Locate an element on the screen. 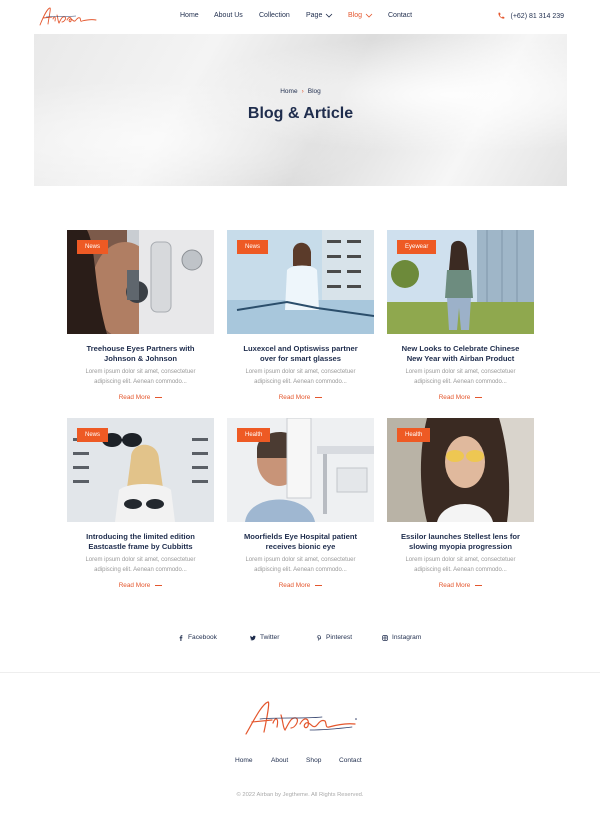 The height and width of the screenshot is (815, 600). footer-airban-logo is located at coordinates (300, 719).